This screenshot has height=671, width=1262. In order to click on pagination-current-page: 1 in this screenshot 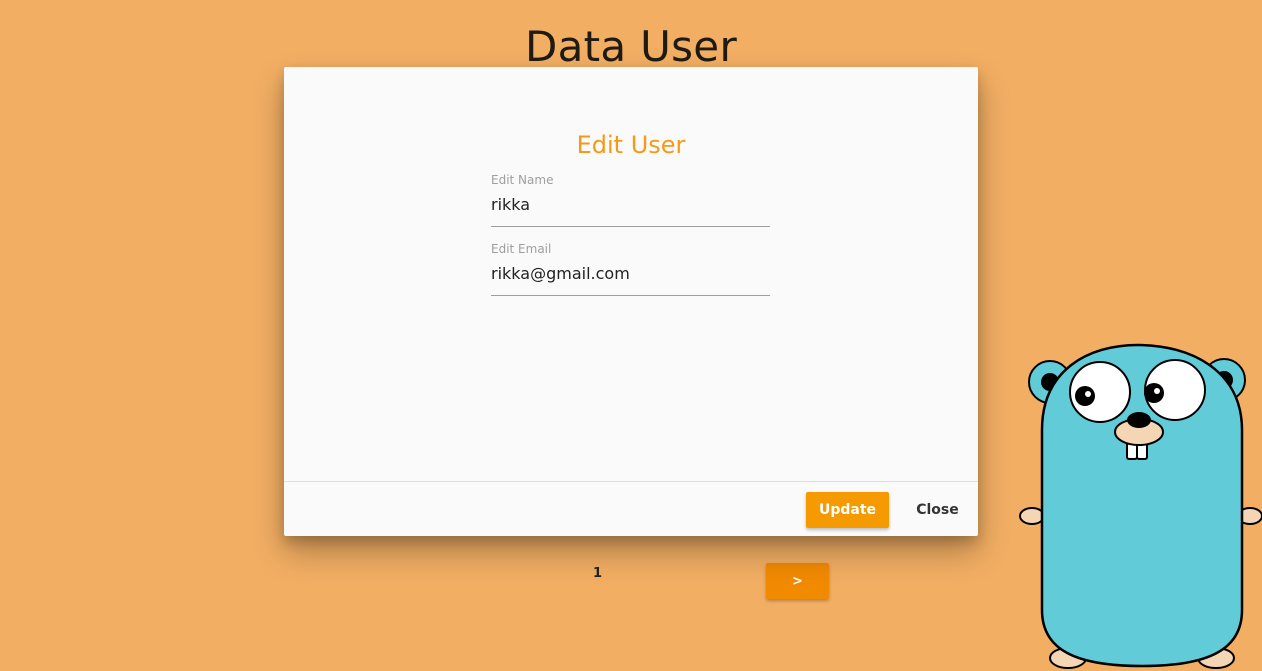, I will do `click(597, 573)`.